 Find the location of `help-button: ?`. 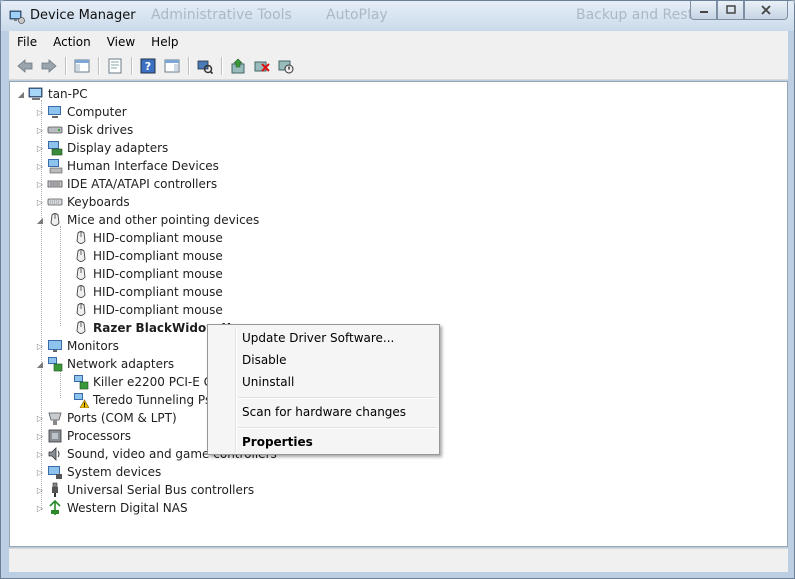

help-button: ? is located at coordinates (148, 66).